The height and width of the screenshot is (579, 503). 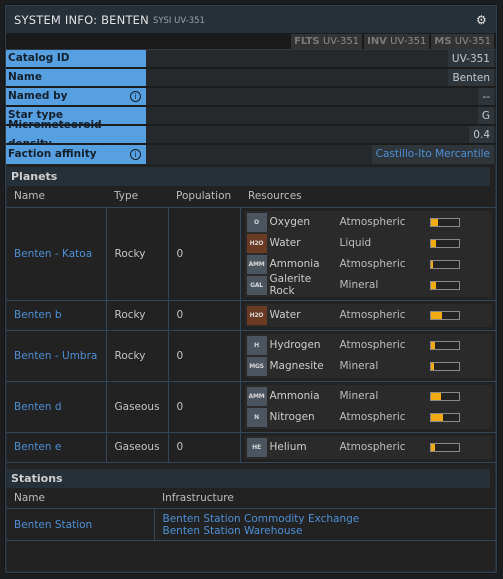 What do you see at coordinates (178, 20) in the screenshot?
I see `window-subtitle: SYSI UV-351` at bounding box center [178, 20].